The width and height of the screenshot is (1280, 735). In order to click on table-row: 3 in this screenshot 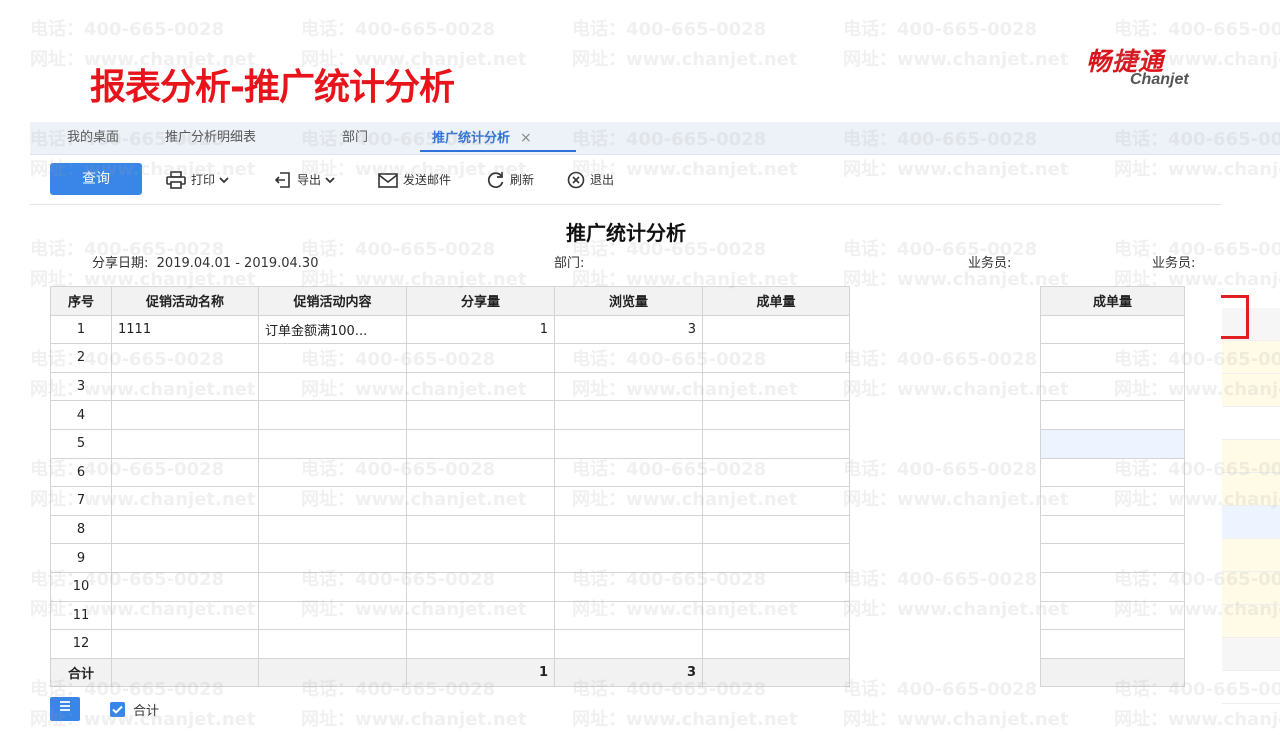, I will do `click(450, 386)`.